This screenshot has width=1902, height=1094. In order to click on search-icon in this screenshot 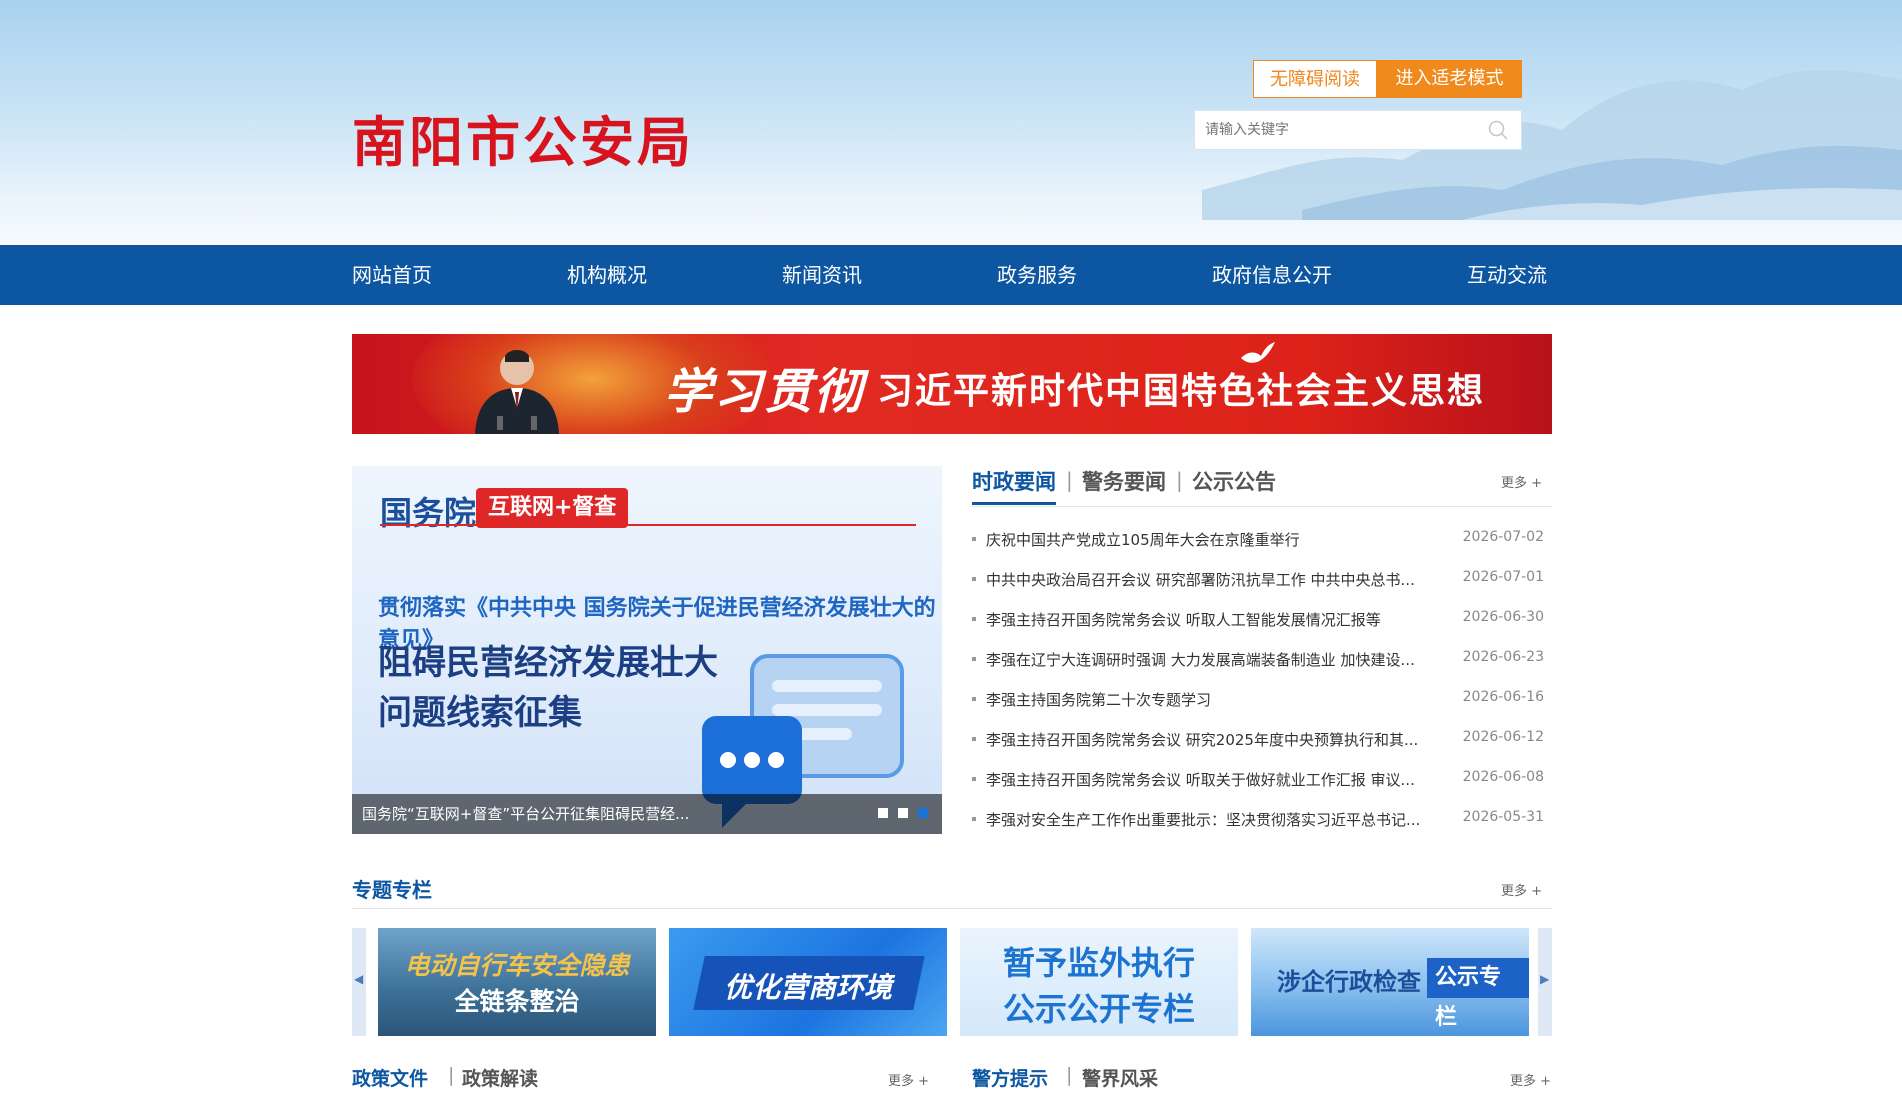, I will do `click(1498, 130)`.